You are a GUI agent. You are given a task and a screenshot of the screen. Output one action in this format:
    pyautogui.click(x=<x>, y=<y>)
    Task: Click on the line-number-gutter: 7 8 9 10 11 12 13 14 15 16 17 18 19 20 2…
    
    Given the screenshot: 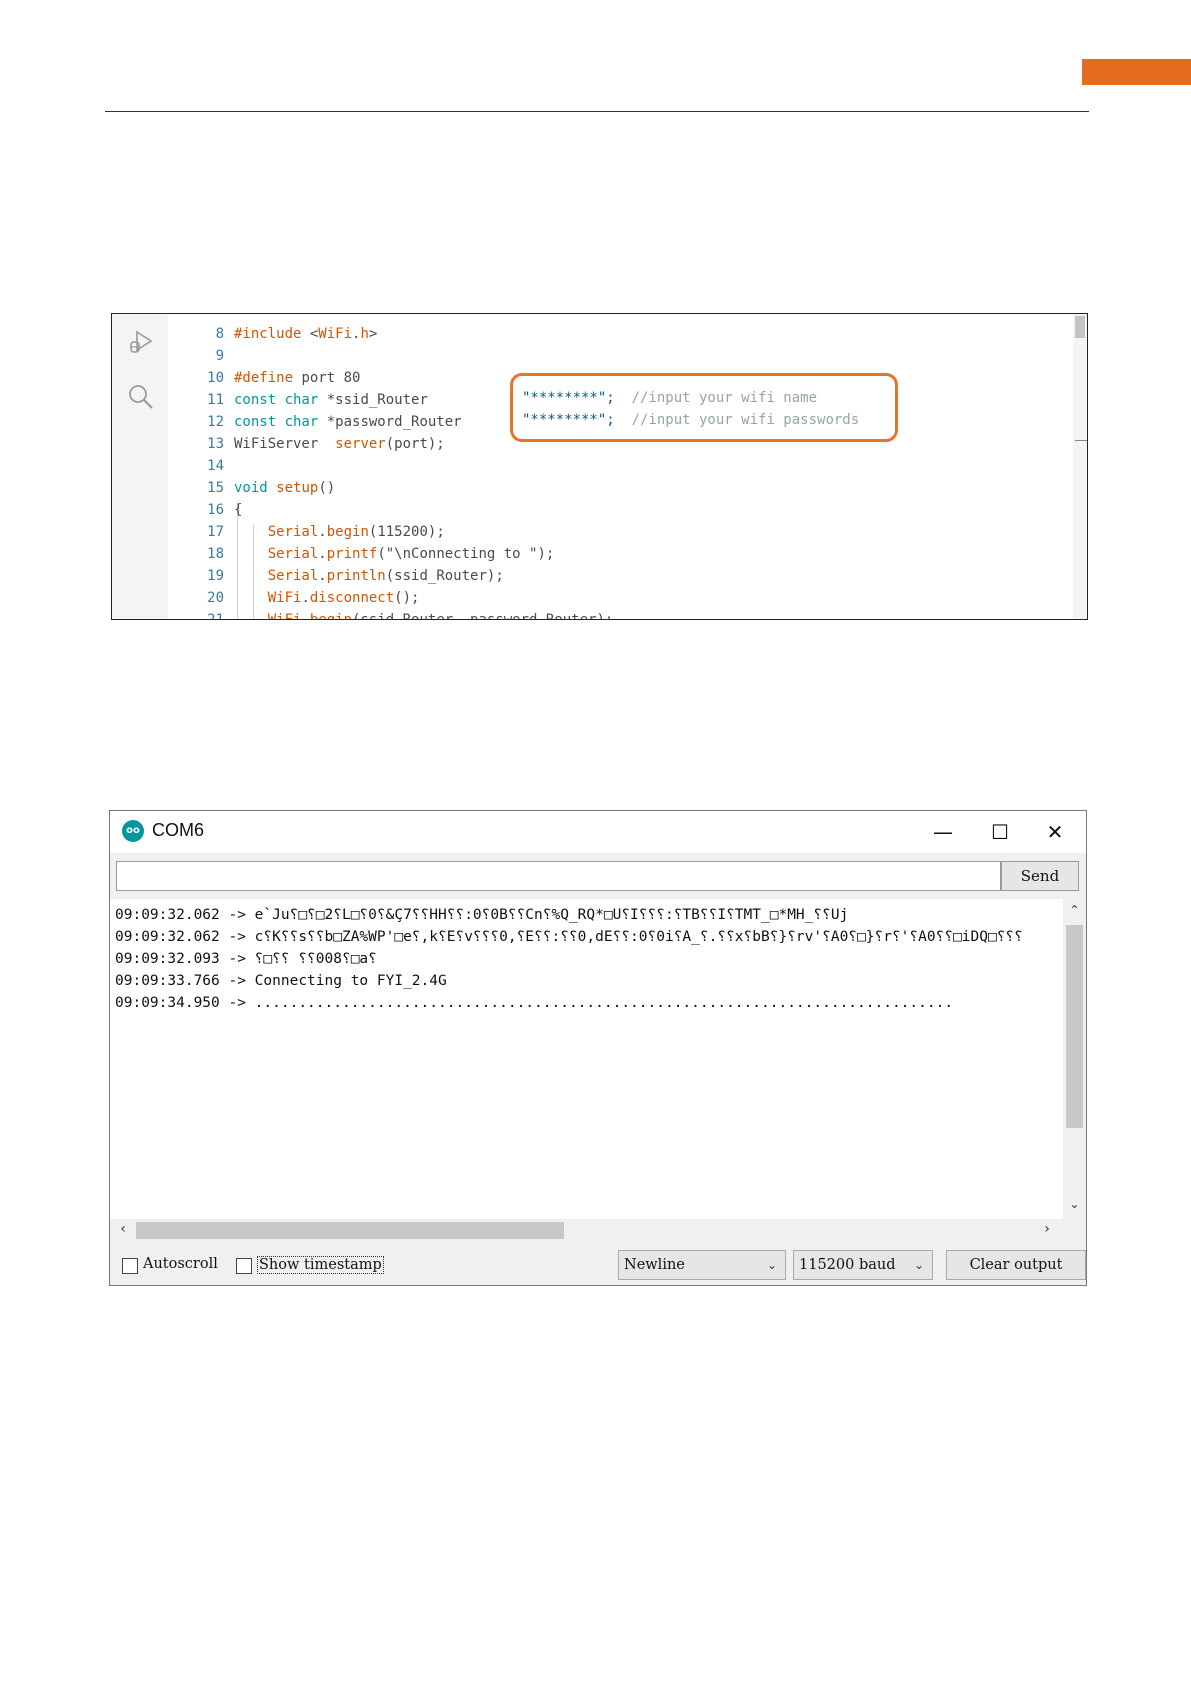 What is the action you would take?
    pyautogui.click(x=201, y=466)
    